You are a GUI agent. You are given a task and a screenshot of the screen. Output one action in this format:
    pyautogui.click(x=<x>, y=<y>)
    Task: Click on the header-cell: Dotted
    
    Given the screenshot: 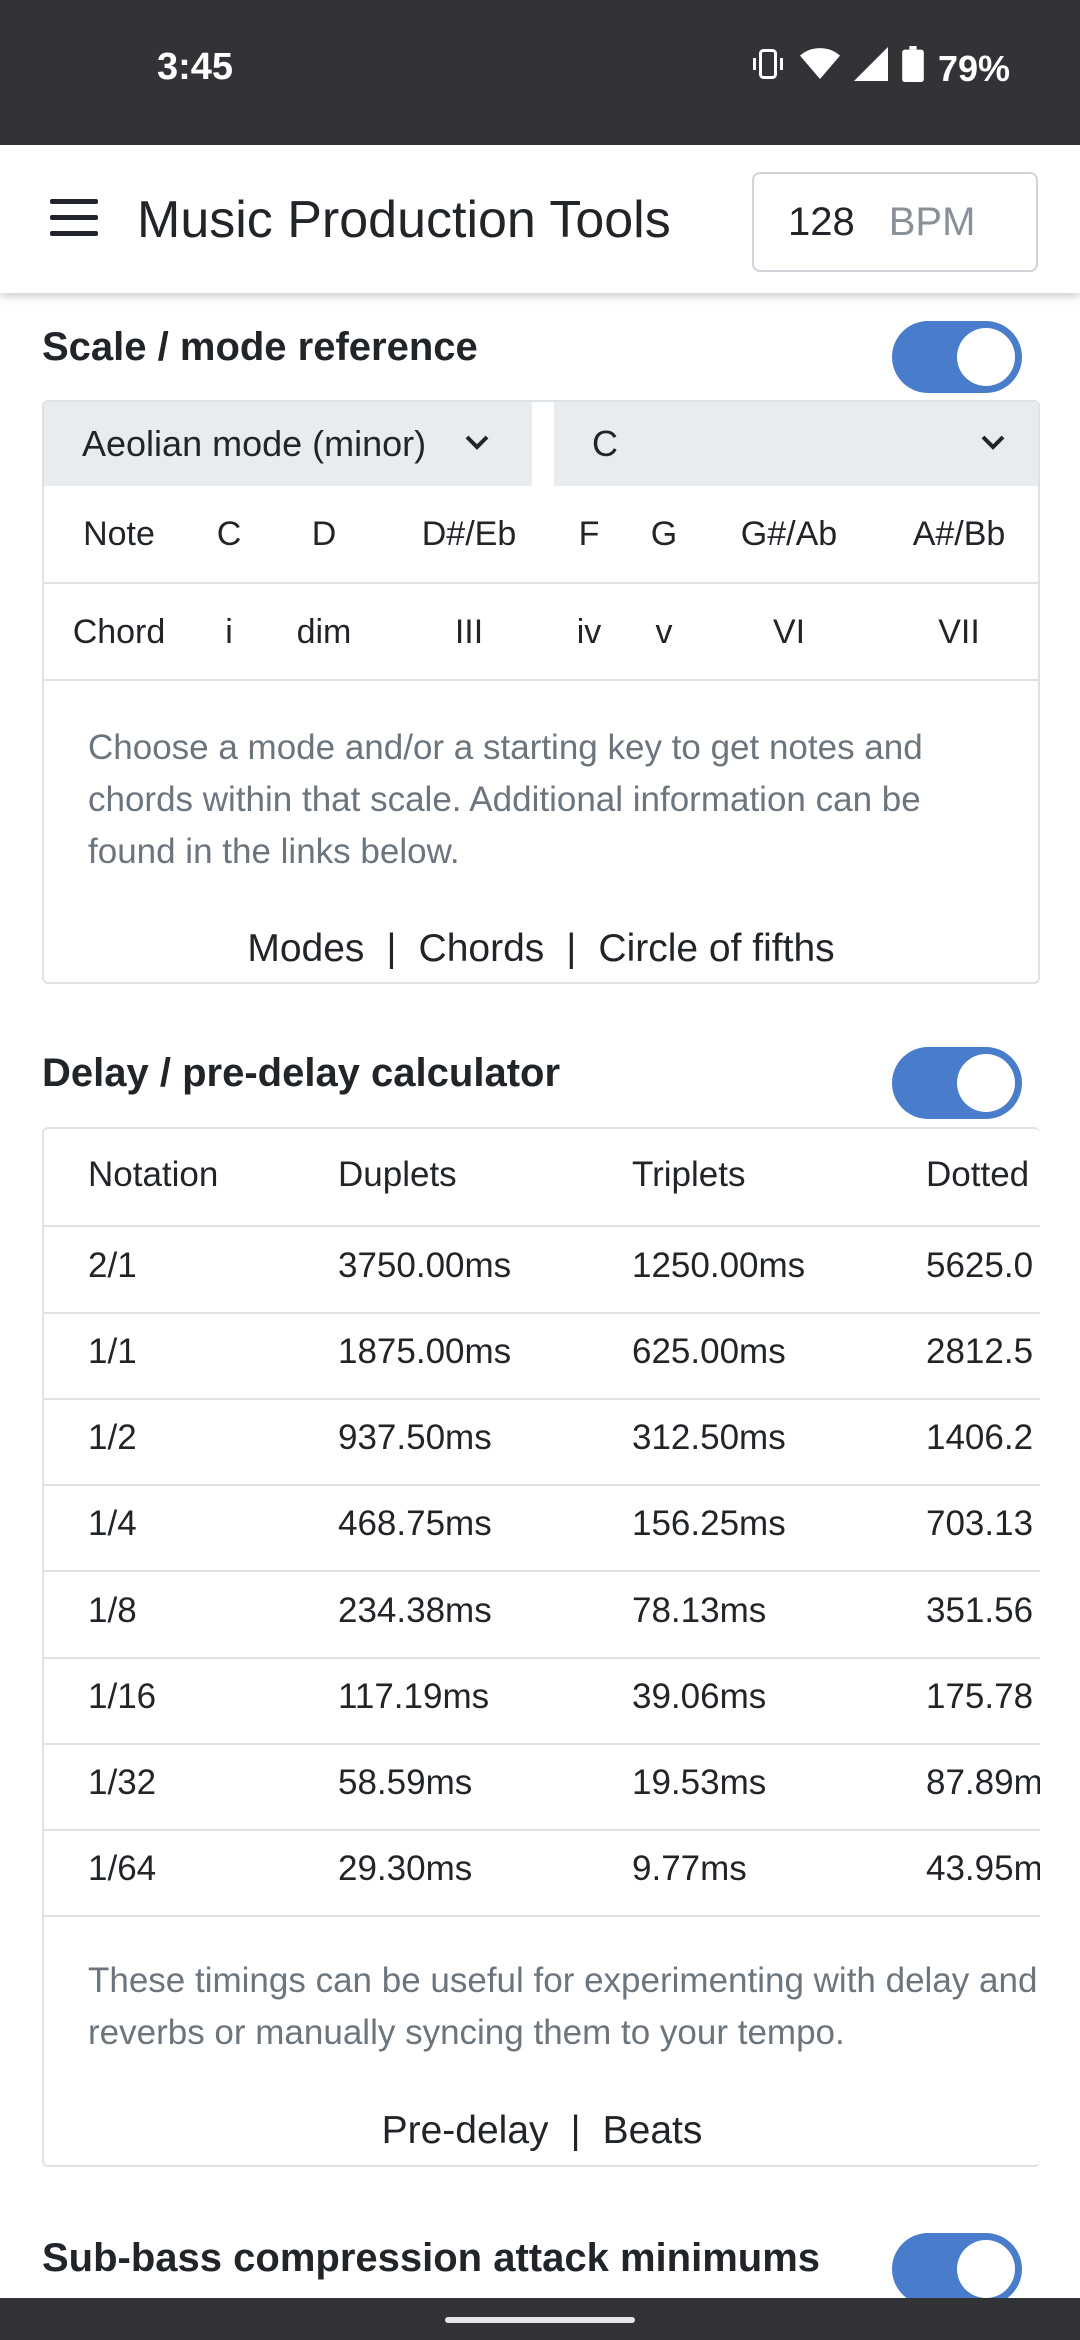 What is the action you would take?
    pyautogui.click(x=978, y=1174)
    